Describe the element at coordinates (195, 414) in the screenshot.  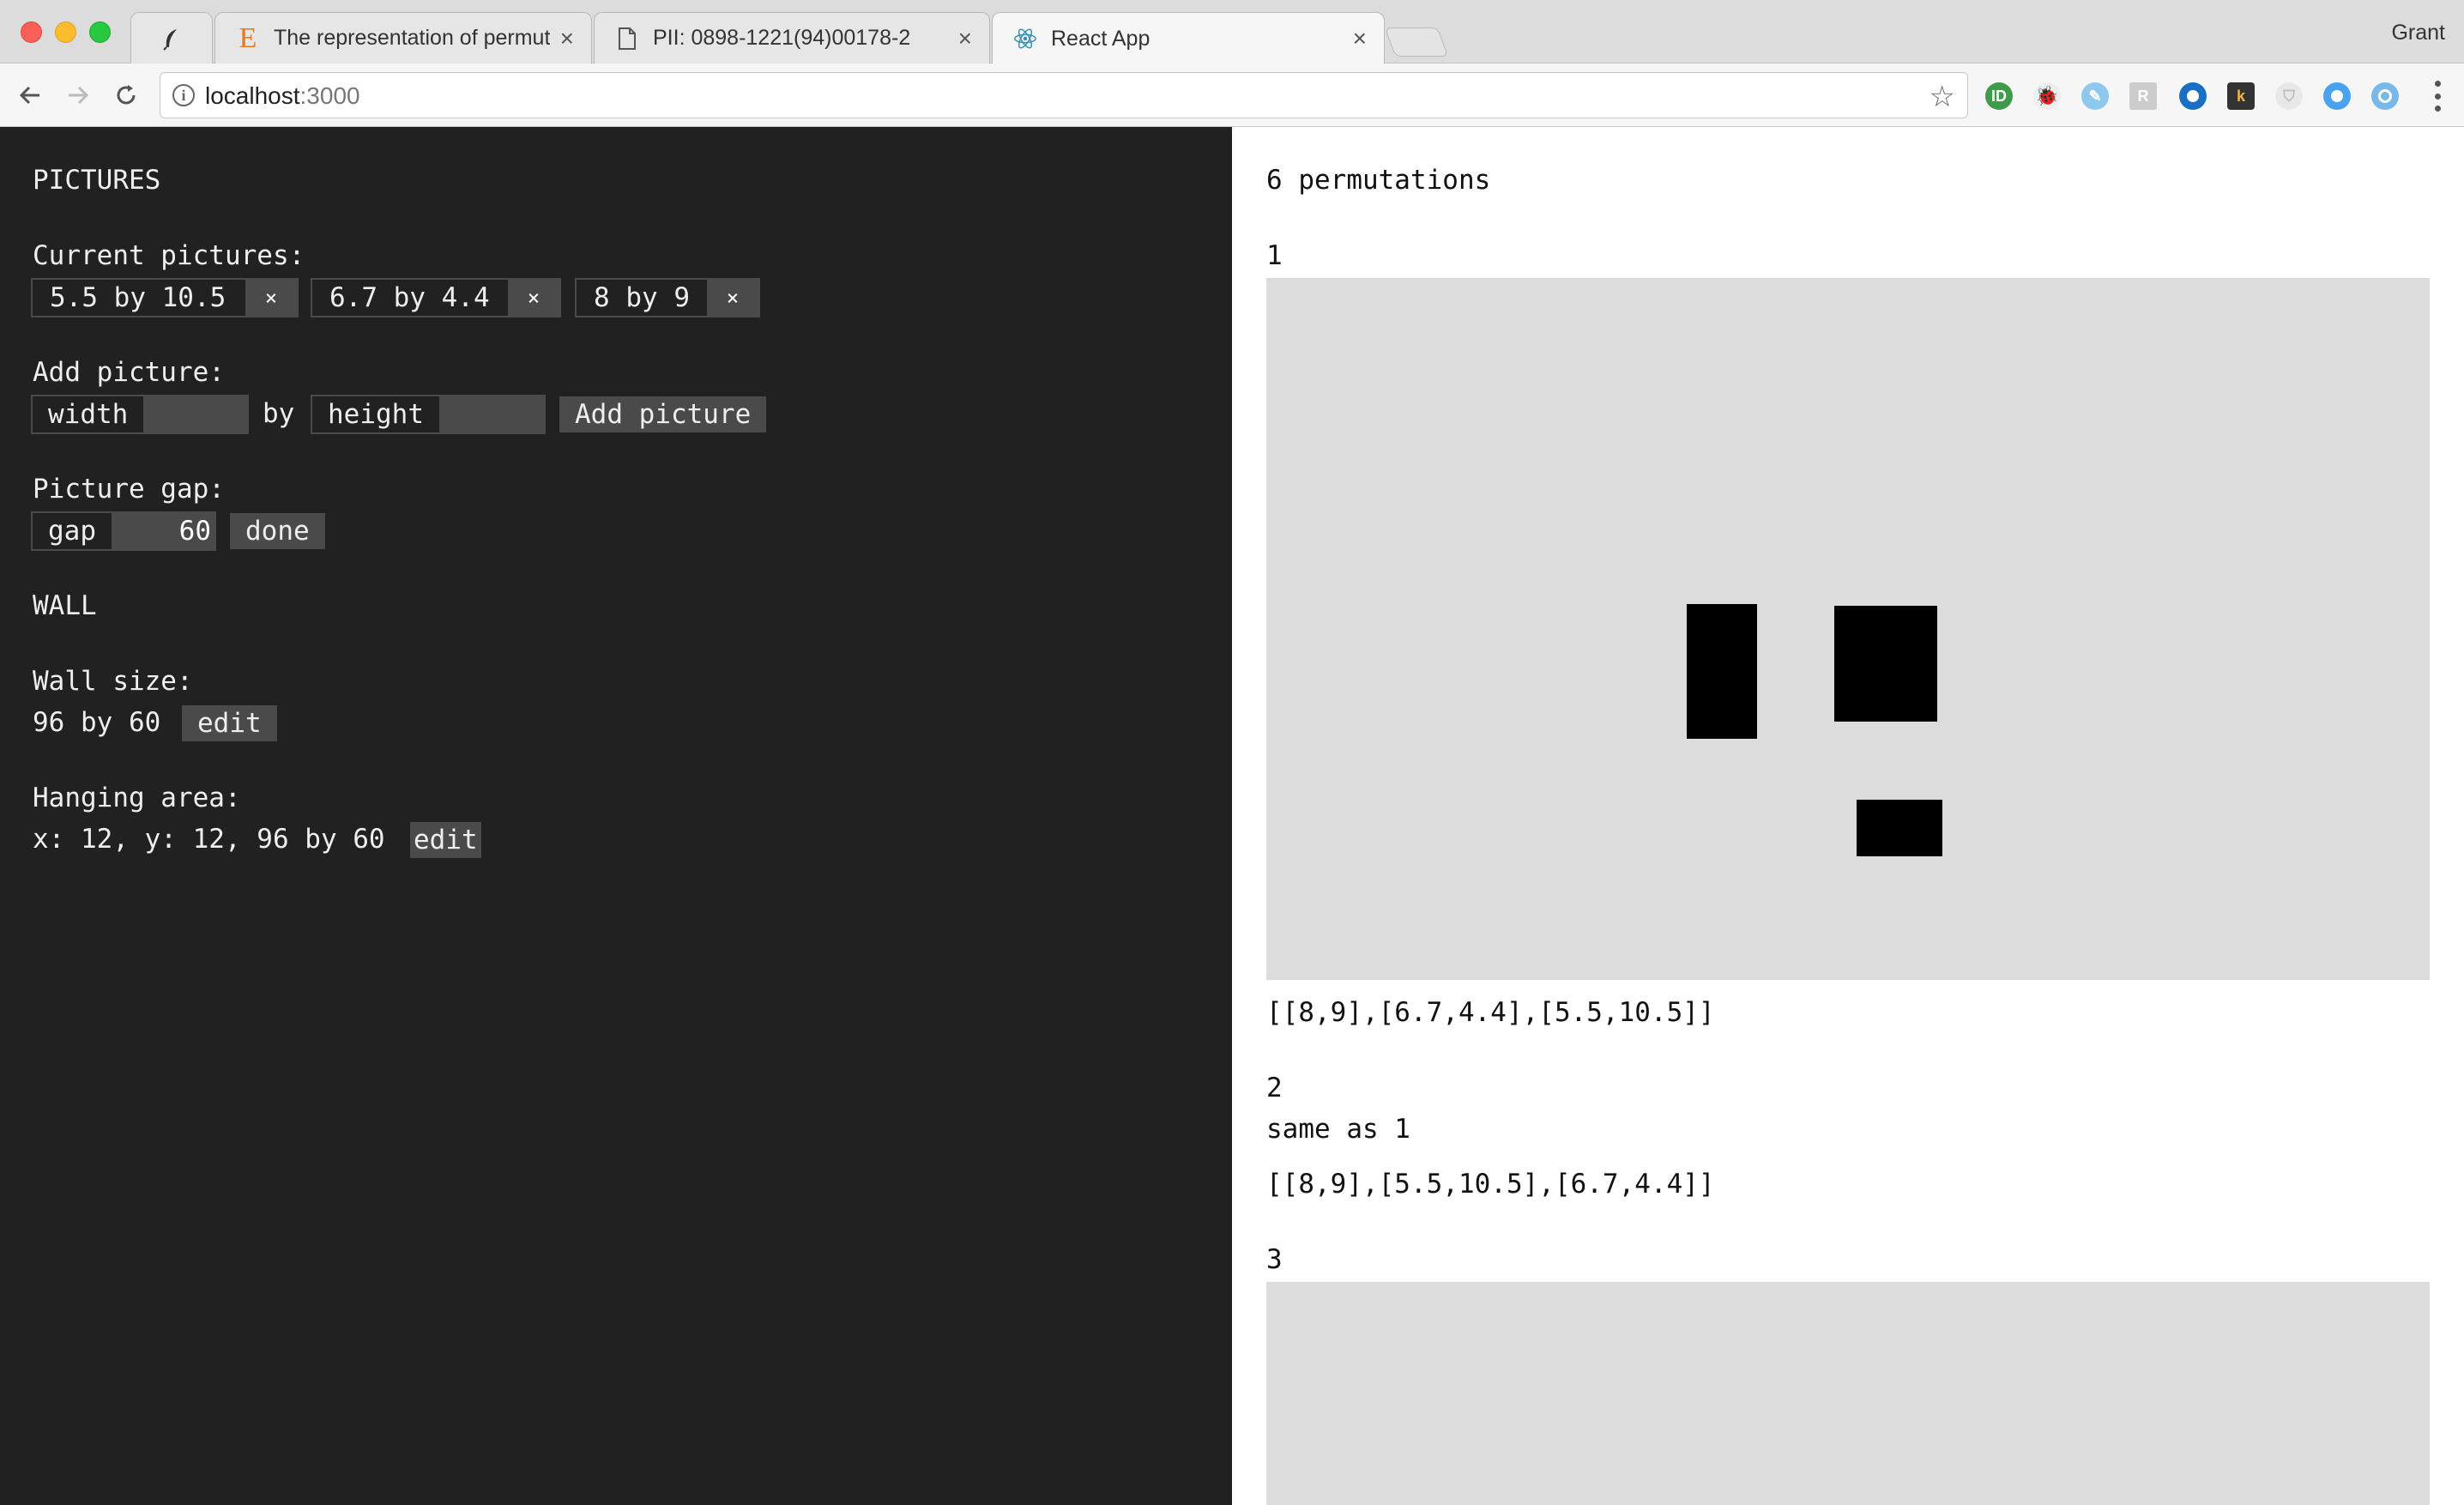
I see `width-input` at that location.